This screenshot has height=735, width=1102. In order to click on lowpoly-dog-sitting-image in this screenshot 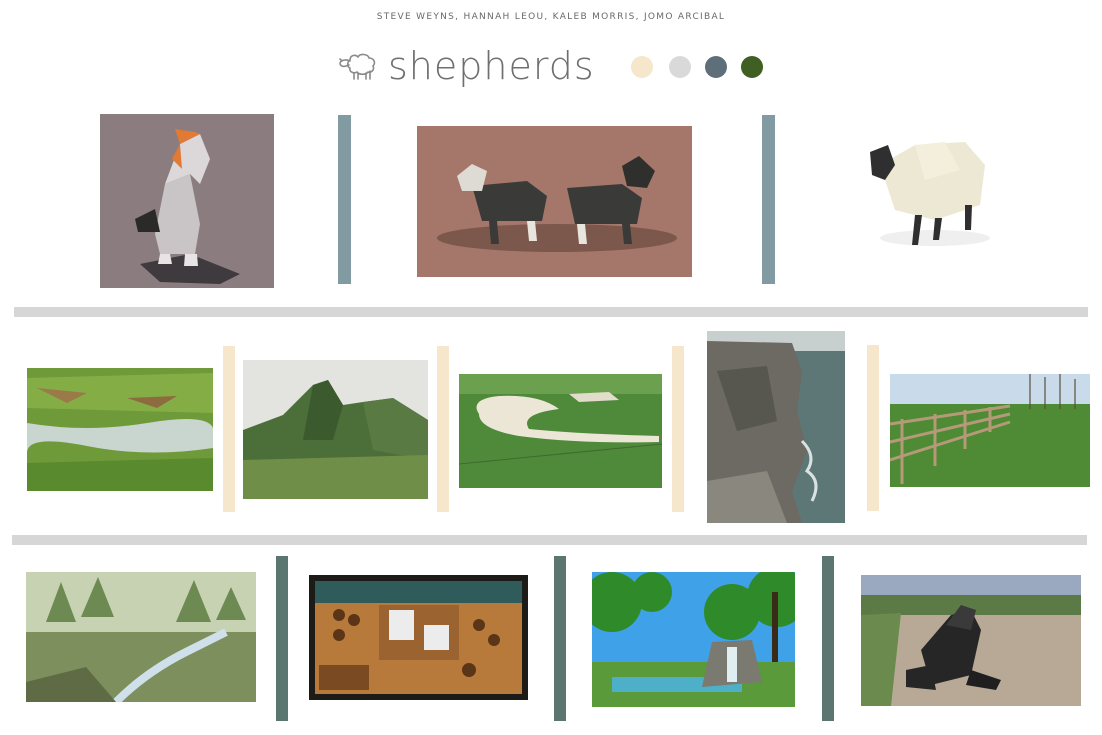, I will do `click(187, 201)`.